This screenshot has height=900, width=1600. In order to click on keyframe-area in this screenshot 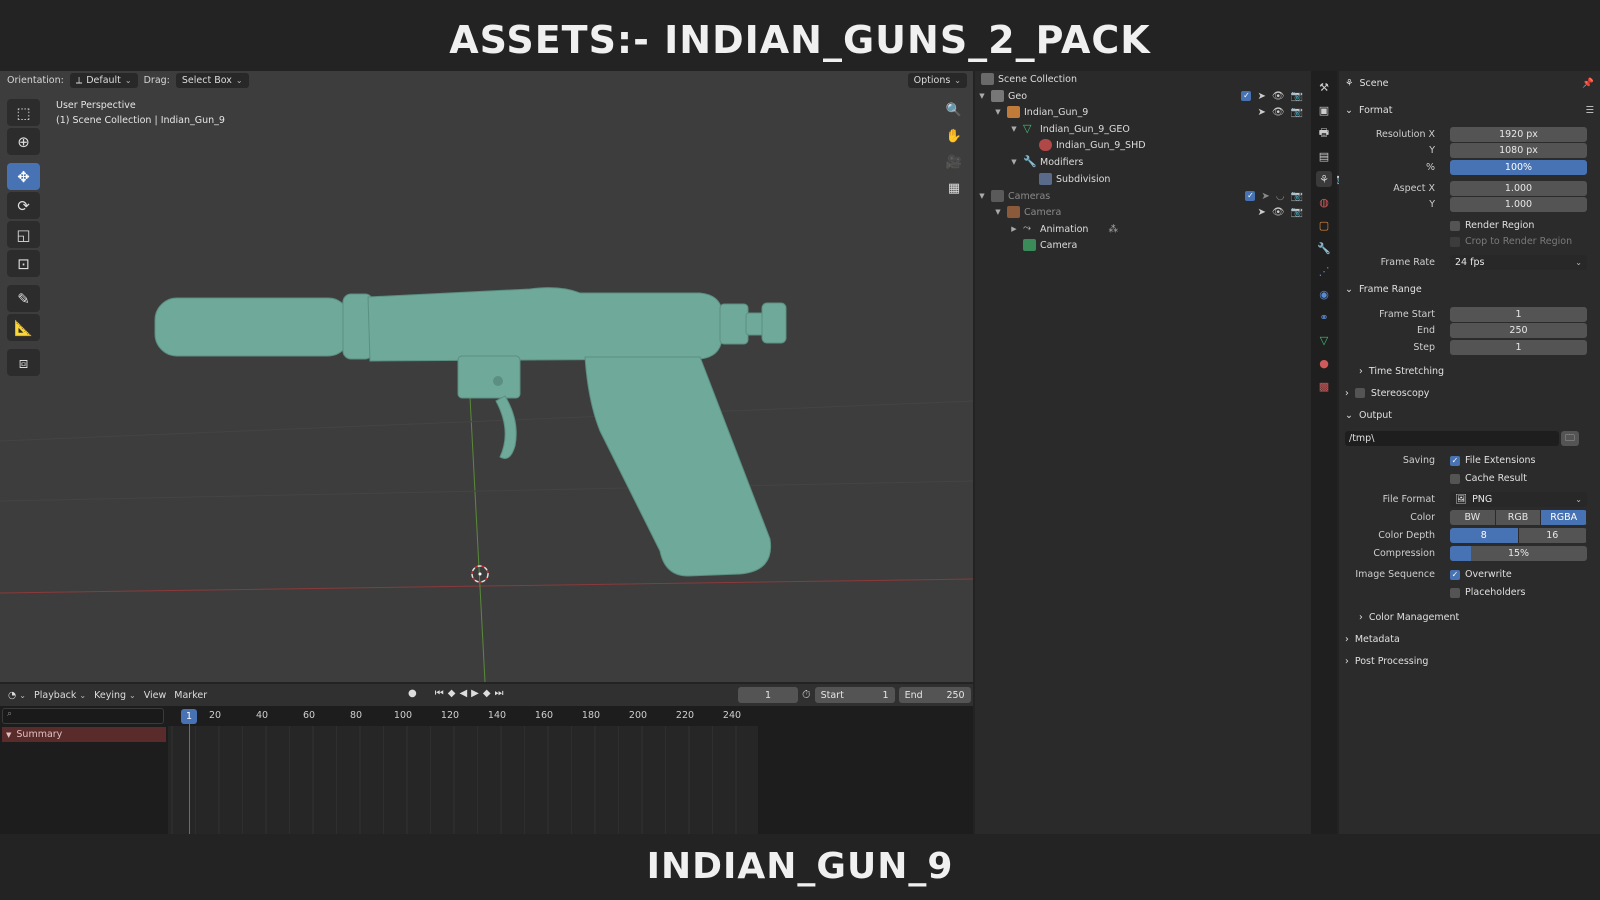, I will do `click(478, 780)`.